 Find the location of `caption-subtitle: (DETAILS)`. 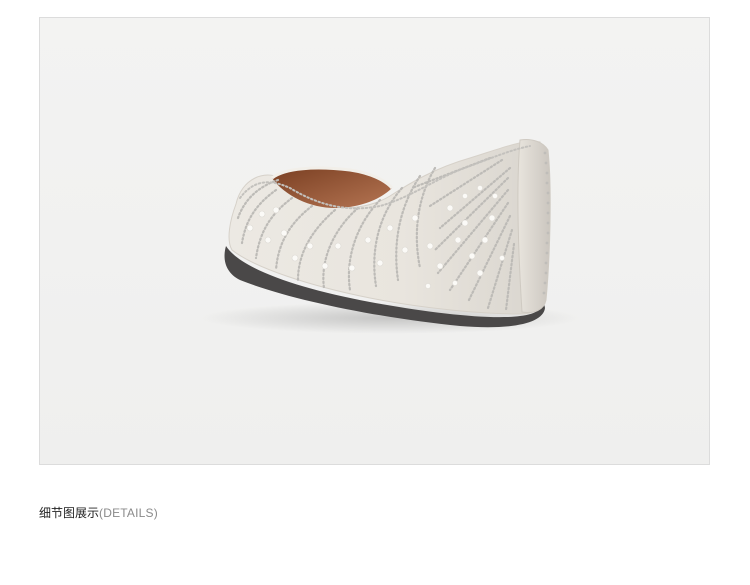

caption-subtitle: (DETAILS) is located at coordinates (128, 513).